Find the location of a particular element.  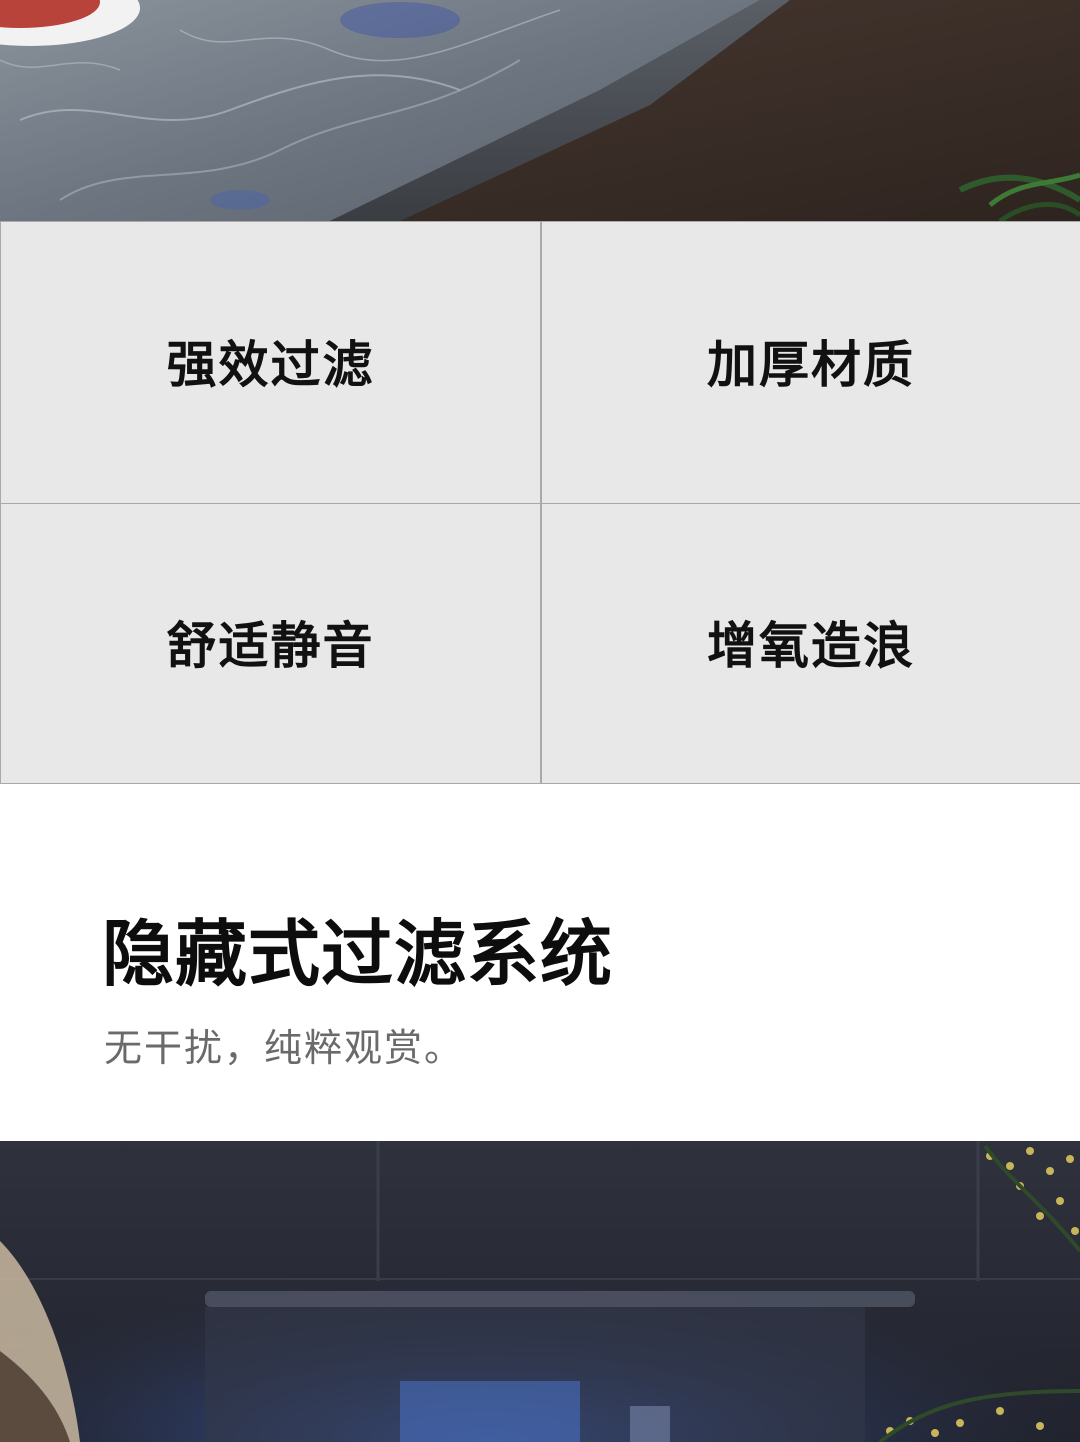

feature-label: 舒适静音 is located at coordinates (270, 646).